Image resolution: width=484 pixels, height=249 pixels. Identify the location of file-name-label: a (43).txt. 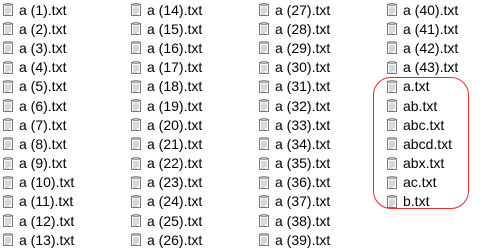
(431, 67).